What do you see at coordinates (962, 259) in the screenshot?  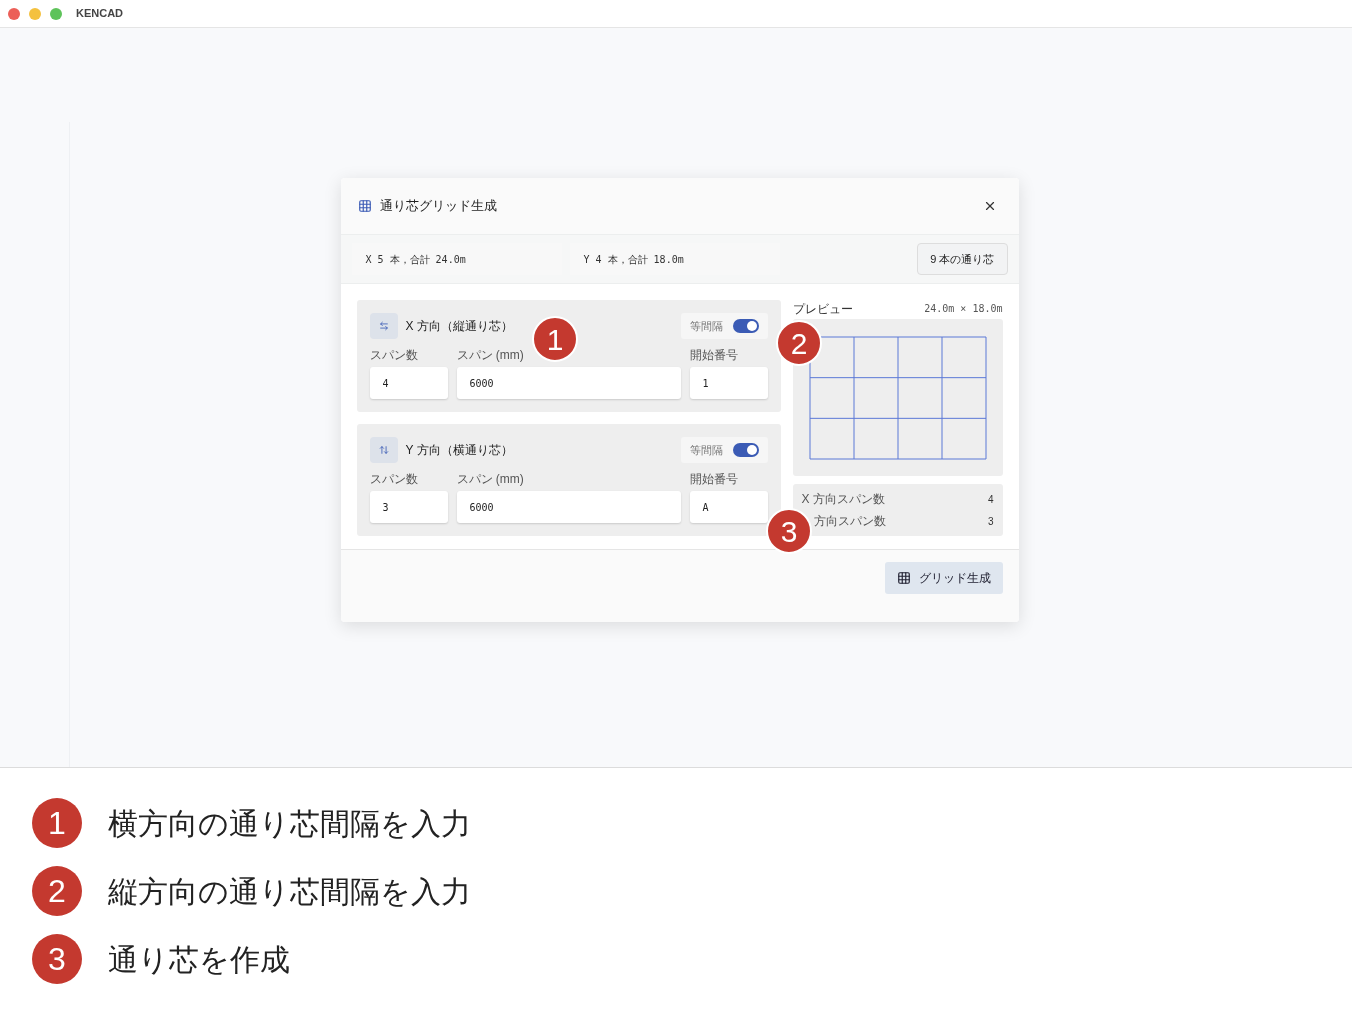 I see `total-lines-button: 9 本の通り芯` at bounding box center [962, 259].